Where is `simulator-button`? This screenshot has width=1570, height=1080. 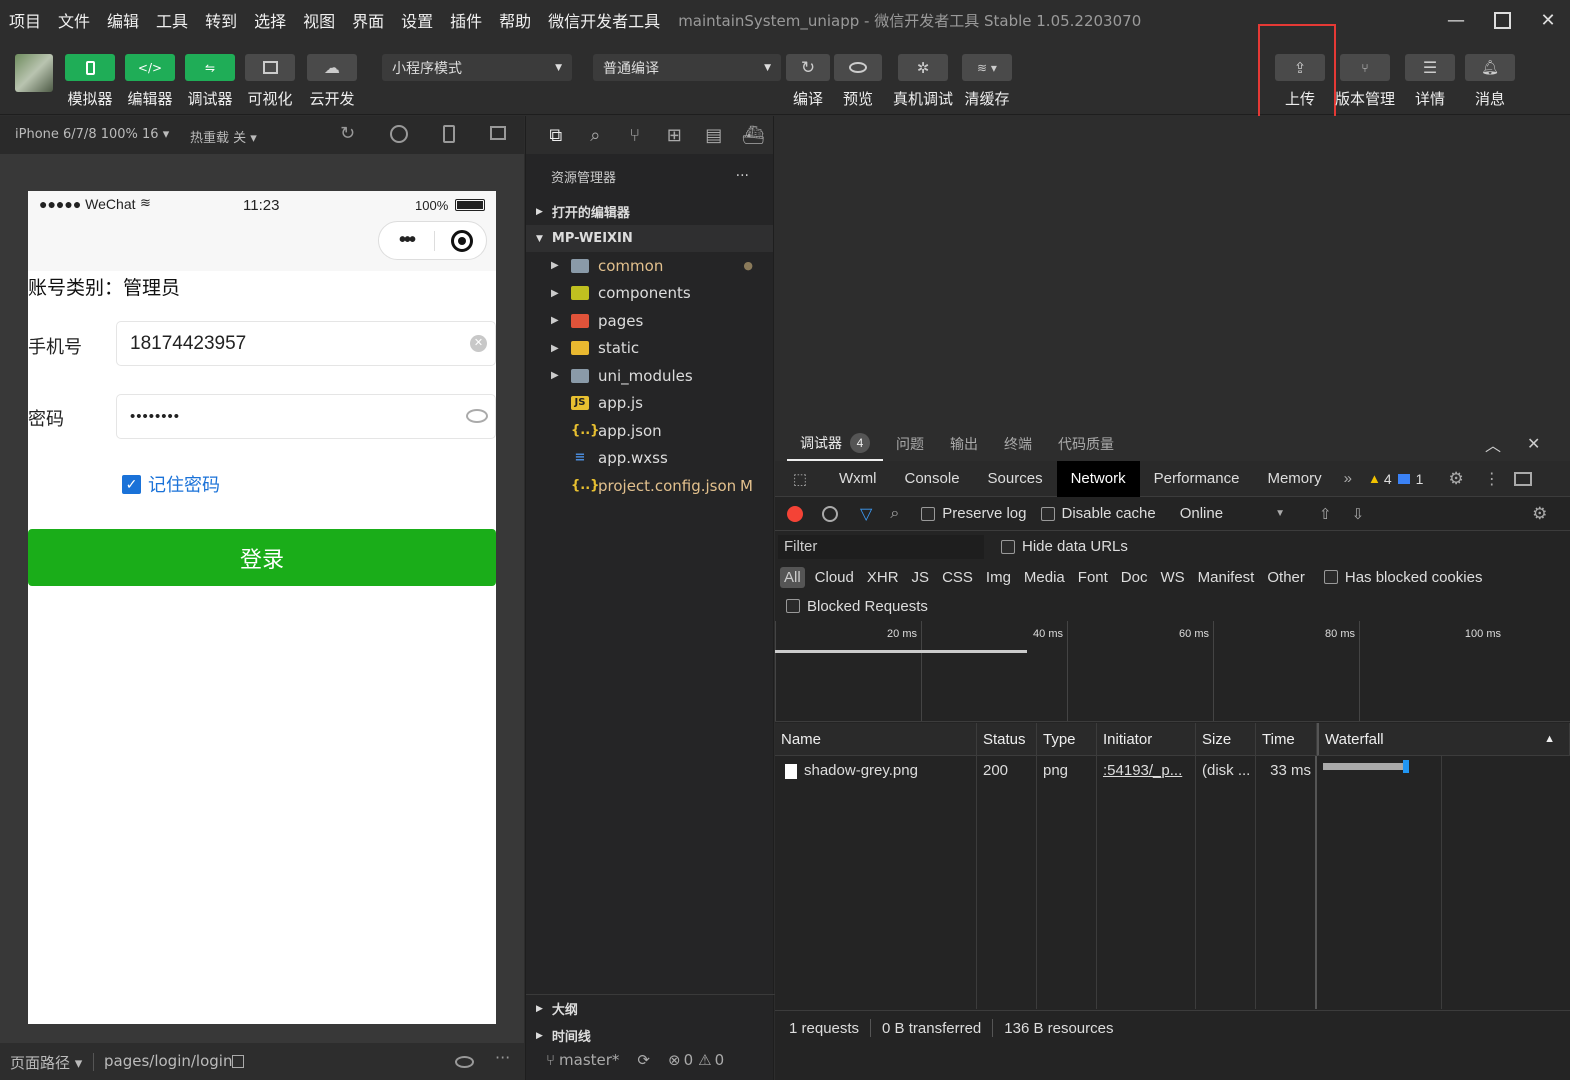
simulator-button is located at coordinates (90, 67).